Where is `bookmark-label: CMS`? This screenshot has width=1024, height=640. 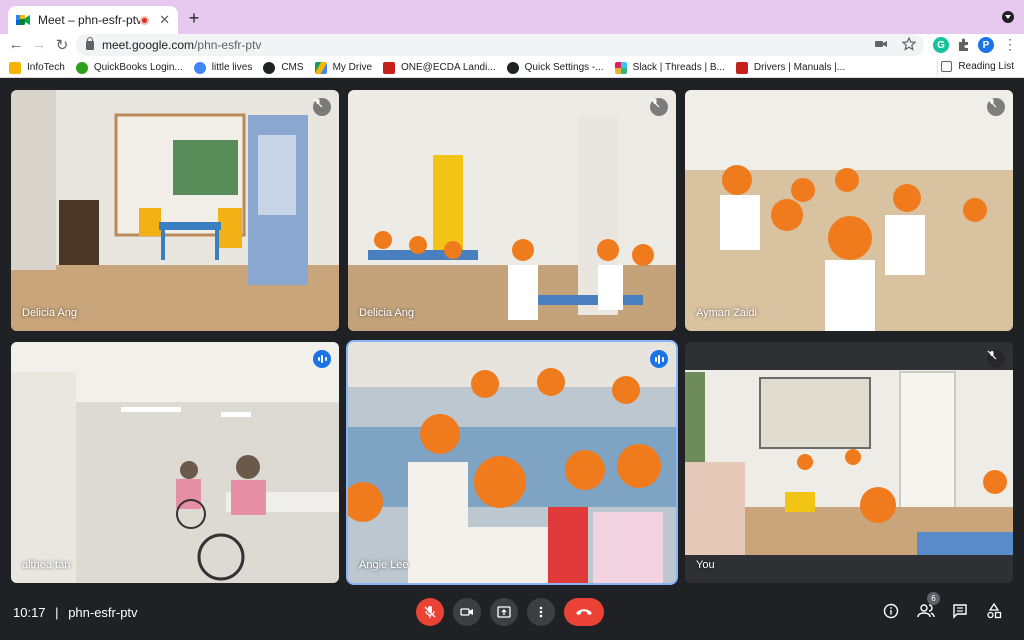
bookmark-label: CMS is located at coordinates (292, 67).